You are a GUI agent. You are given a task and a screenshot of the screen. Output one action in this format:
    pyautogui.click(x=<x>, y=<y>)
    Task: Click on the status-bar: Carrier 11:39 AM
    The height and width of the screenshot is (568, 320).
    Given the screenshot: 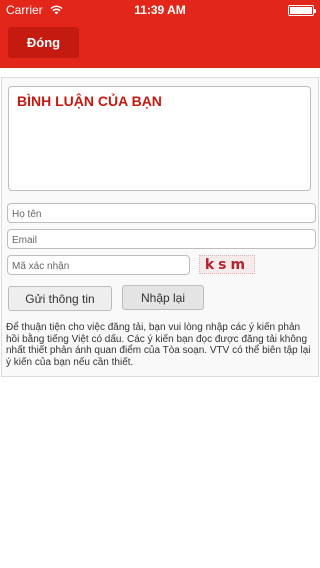 What is the action you would take?
    pyautogui.click(x=160, y=10)
    